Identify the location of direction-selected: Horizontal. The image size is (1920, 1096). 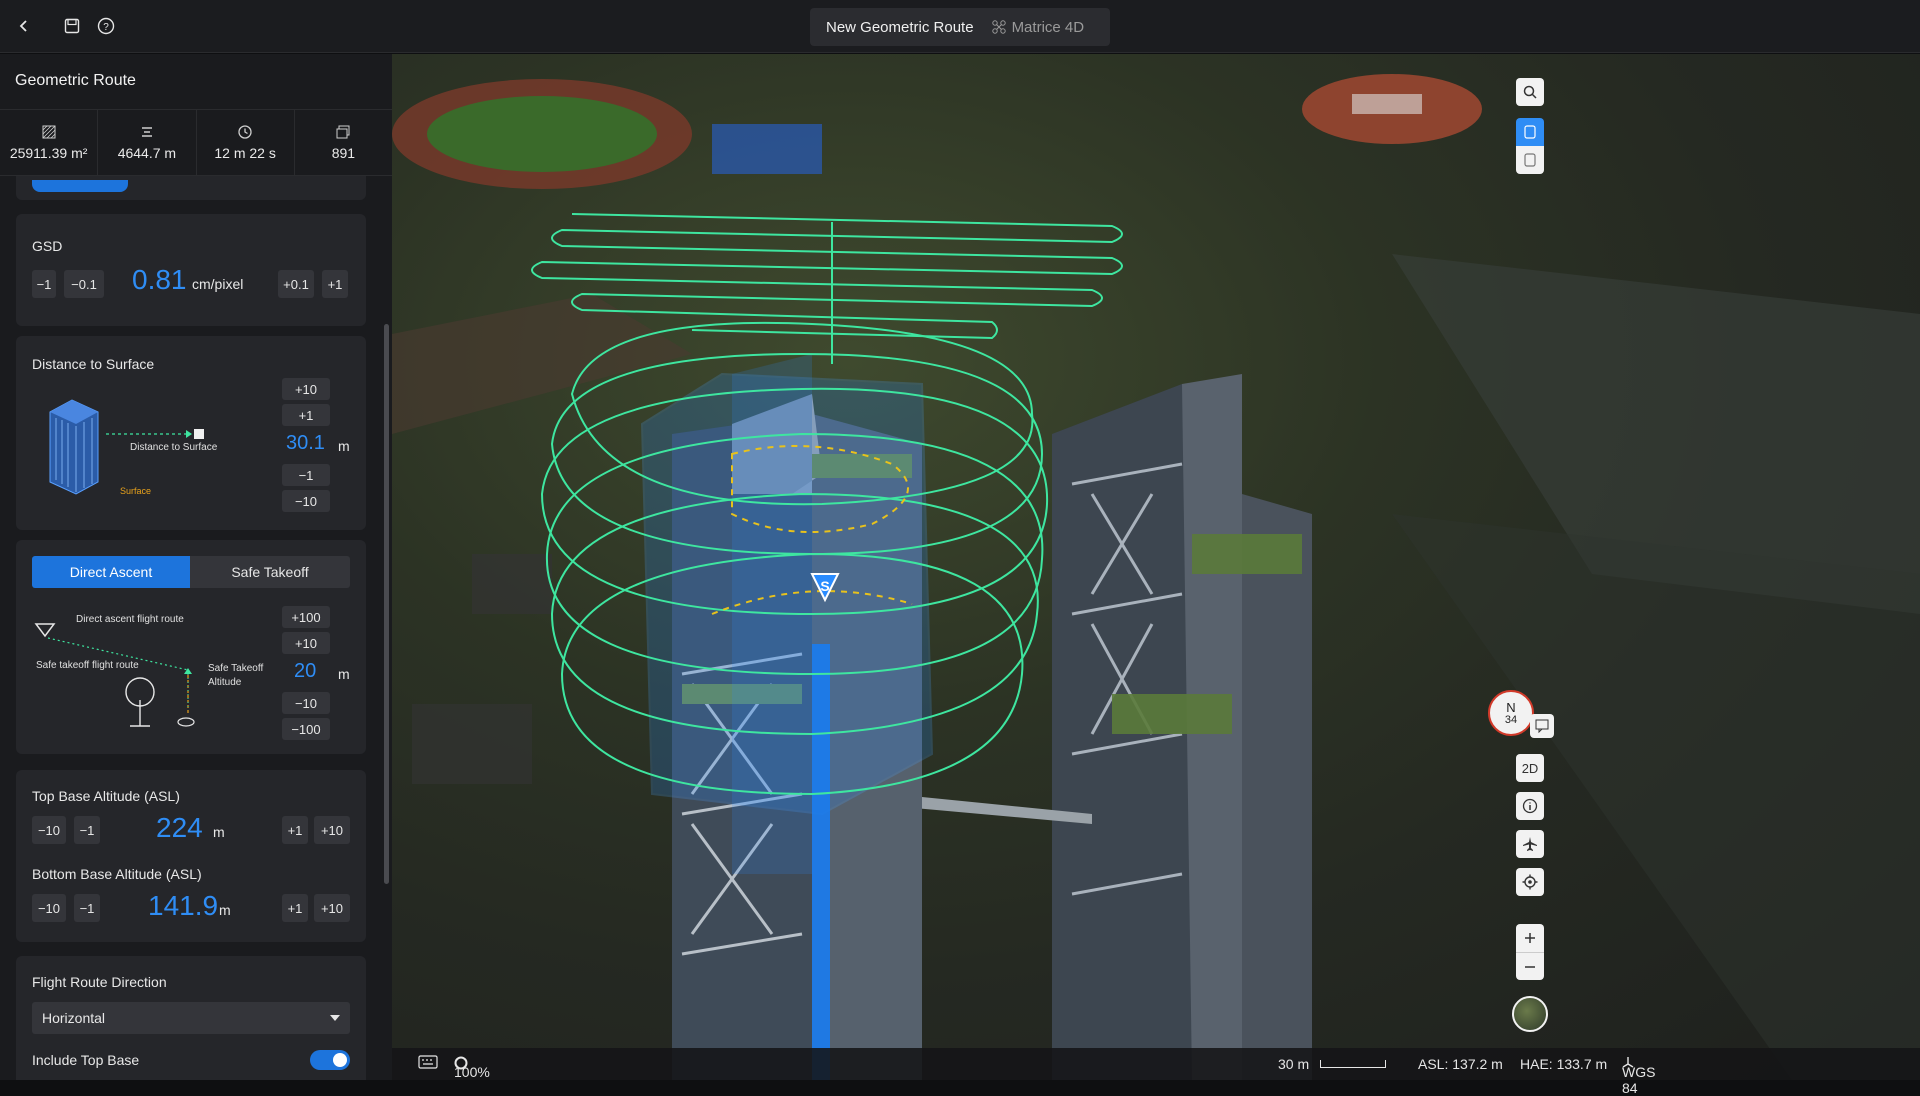
(74, 1018).